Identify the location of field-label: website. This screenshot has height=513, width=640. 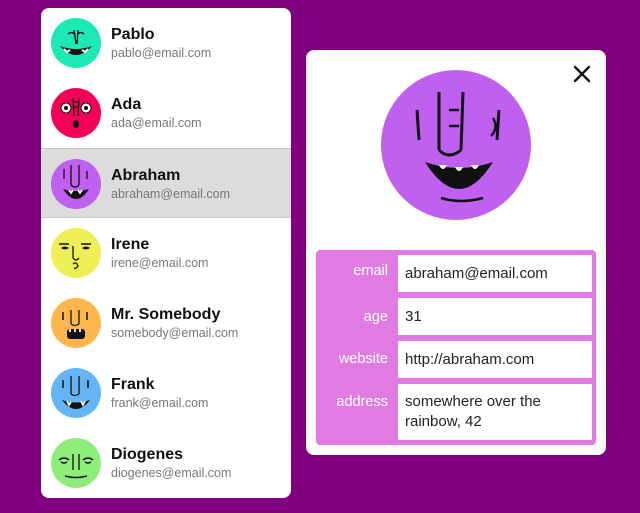
(363, 359).